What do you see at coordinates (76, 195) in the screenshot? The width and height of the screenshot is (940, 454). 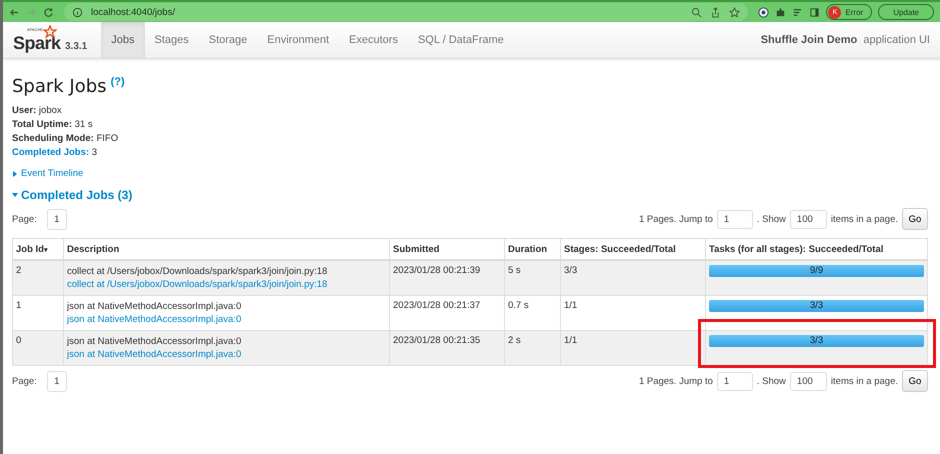 I see `section-toggle: Completed Jobs (3)` at bounding box center [76, 195].